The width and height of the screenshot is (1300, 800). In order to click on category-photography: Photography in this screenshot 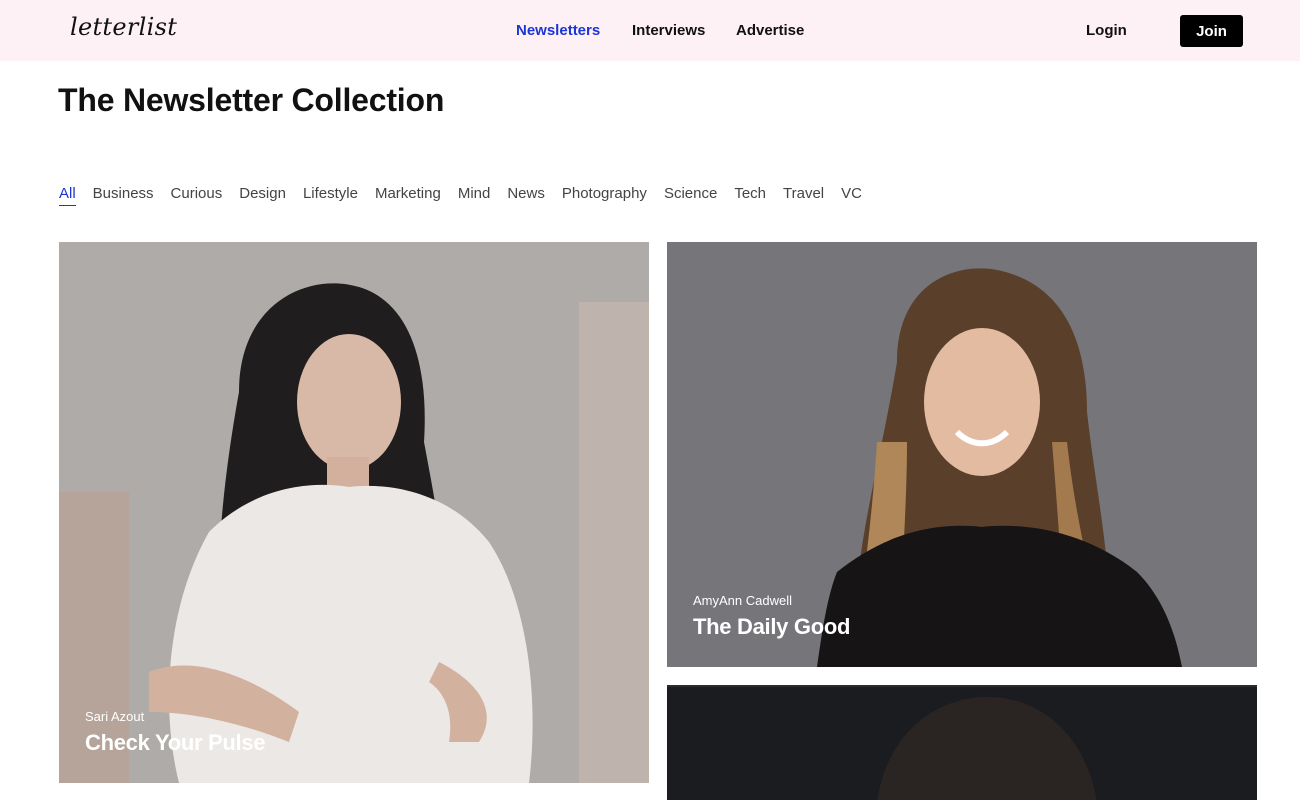, I will do `click(604, 195)`.